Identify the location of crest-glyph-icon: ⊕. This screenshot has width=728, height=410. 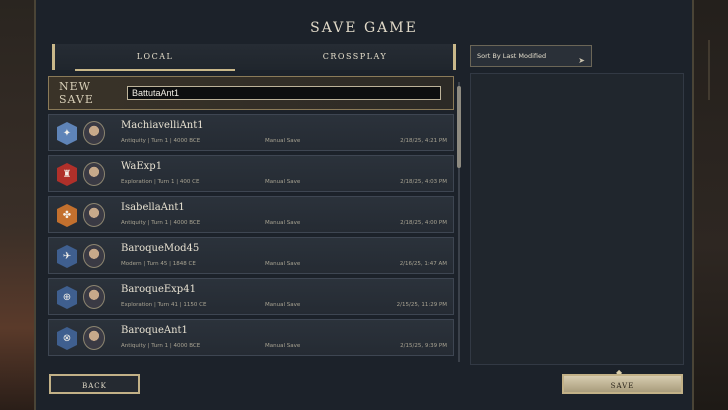
(67, 297).